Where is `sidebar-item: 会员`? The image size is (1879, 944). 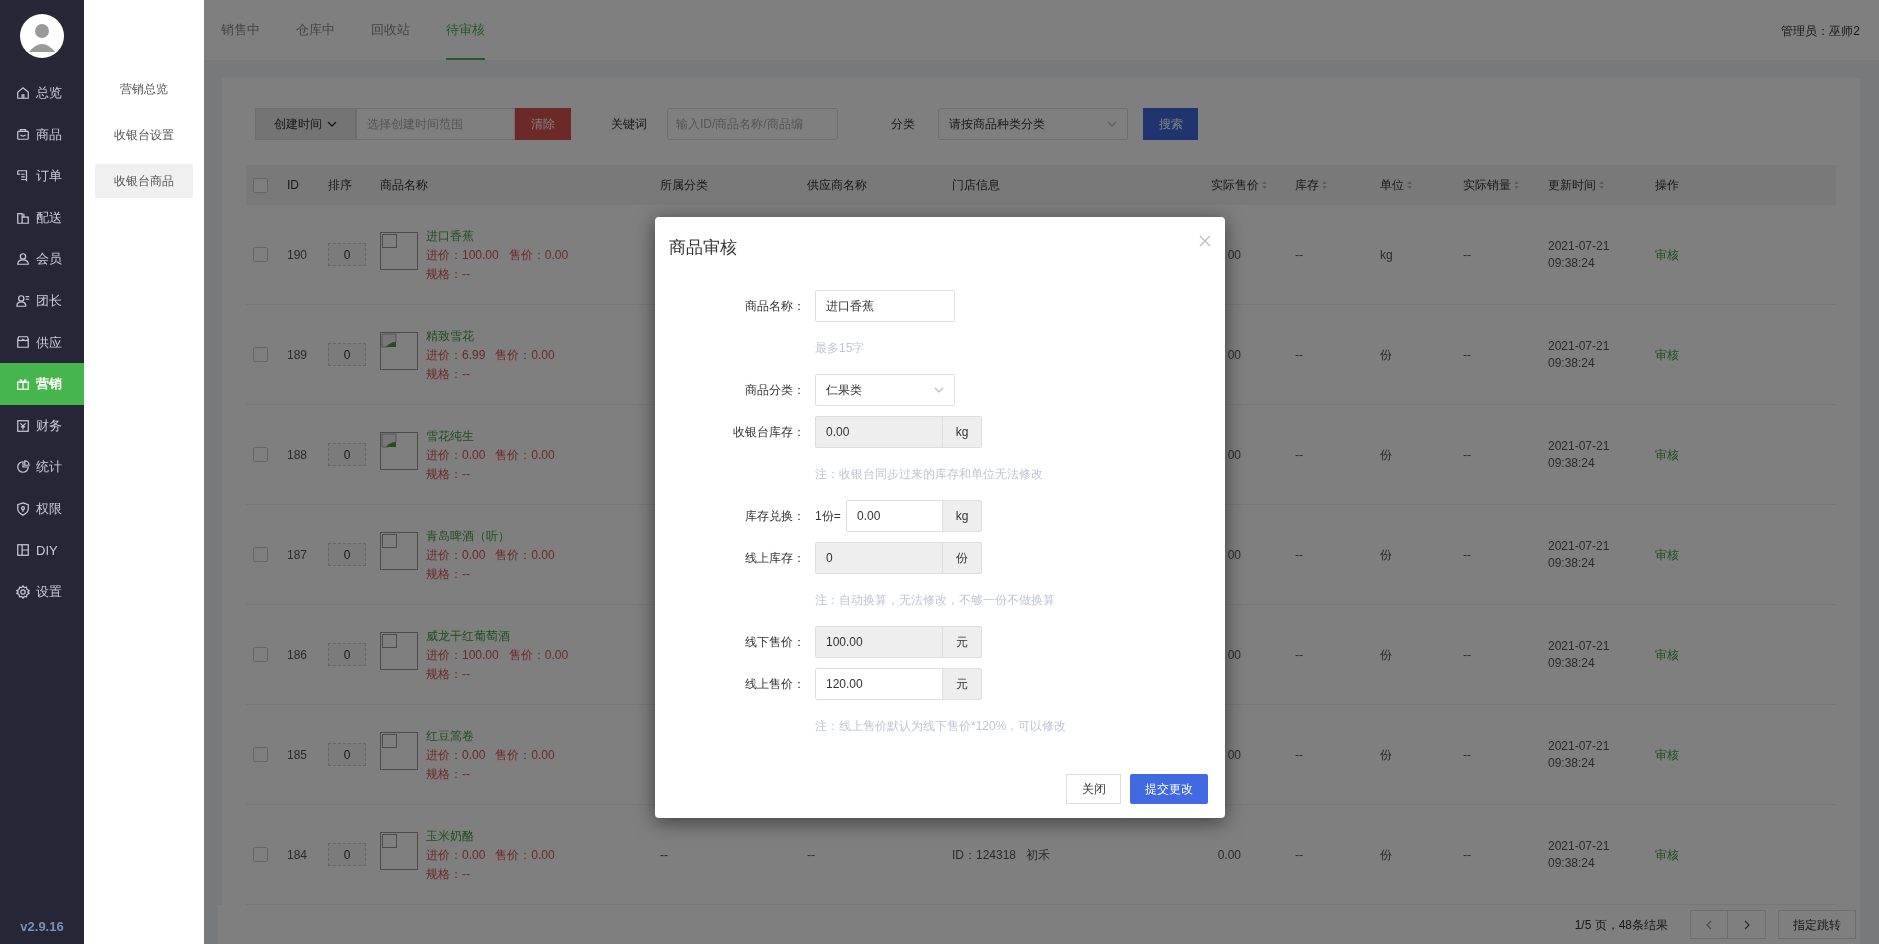
sidebar-item: 会员 is located at coordinates (42, 259).